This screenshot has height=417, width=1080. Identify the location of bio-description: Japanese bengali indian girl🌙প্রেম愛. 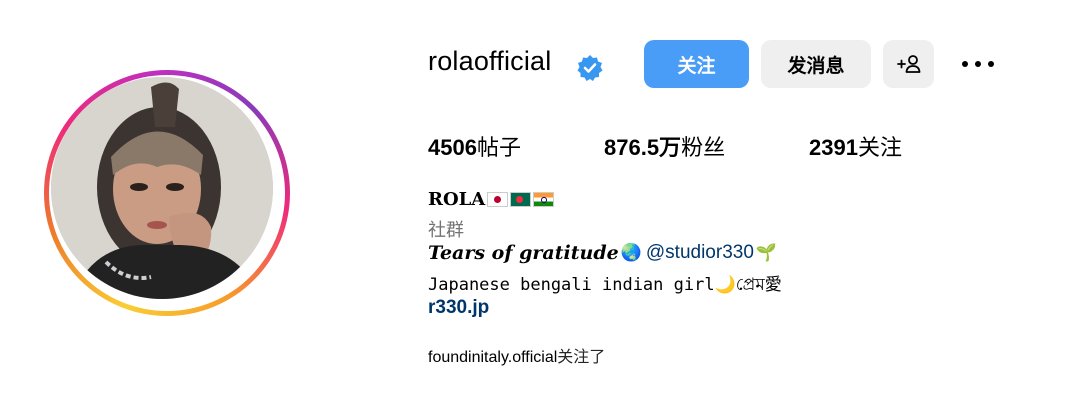
(605, 285).